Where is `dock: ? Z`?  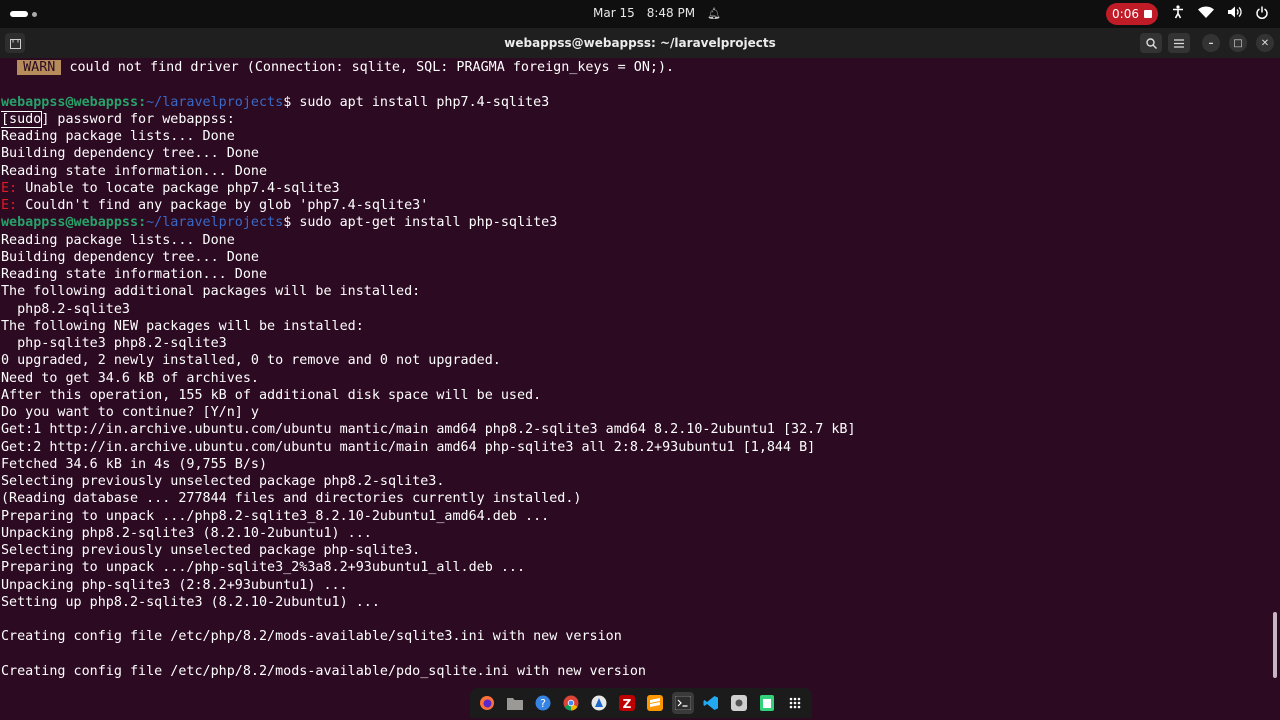
dock: ? Z is located at coordinates (641, 703).